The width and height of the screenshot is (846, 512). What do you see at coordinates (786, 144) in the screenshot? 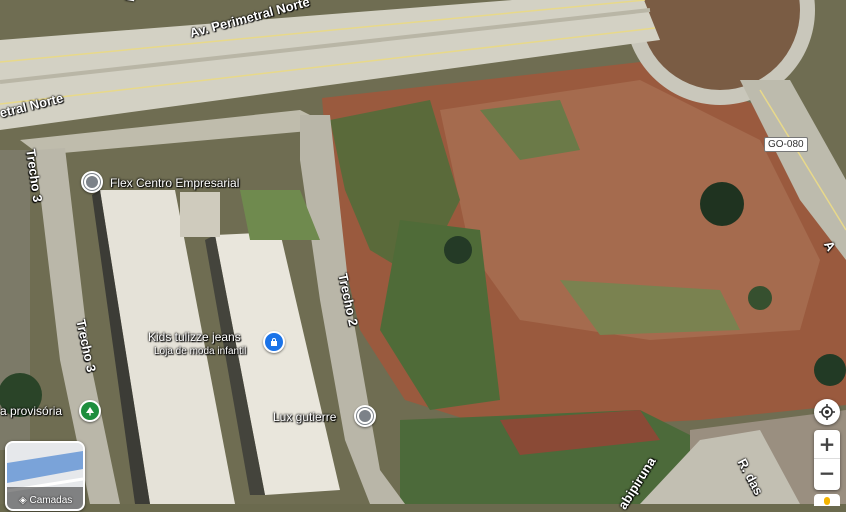
I see `highway-shield: GO-080` at bounding box center [786, 144].